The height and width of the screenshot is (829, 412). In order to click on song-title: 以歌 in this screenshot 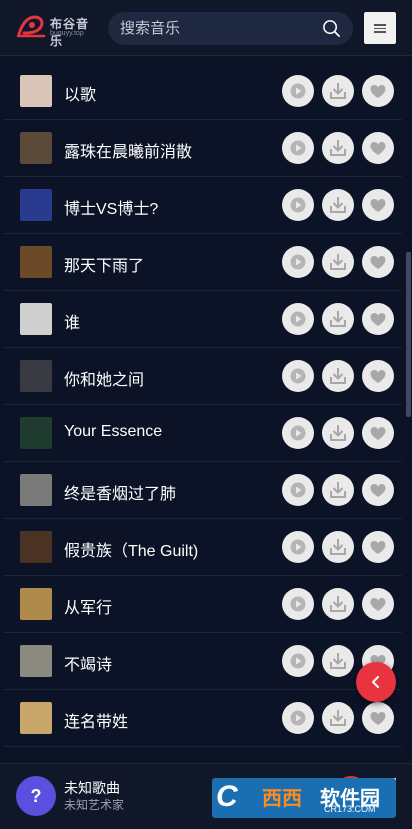, I will do `click(80, 93)`.